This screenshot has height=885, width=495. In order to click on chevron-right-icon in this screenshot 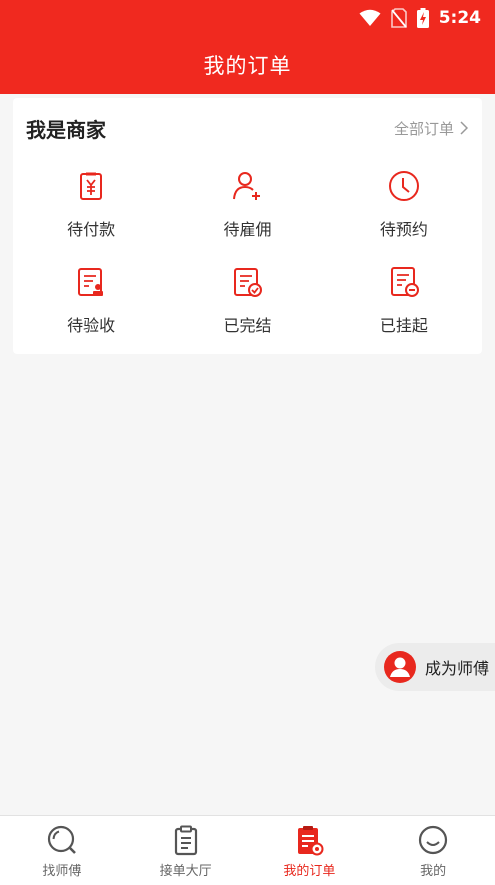, I will do `click(464, 128)`.